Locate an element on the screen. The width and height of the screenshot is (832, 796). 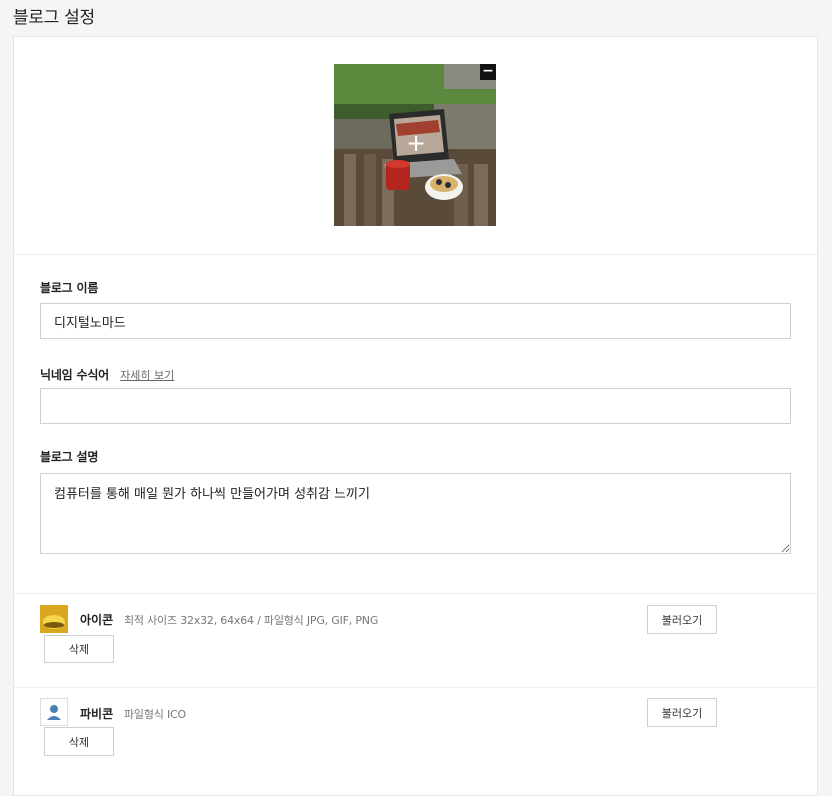
favicon-name: 파비콘 is located at coordinates (97, 714).